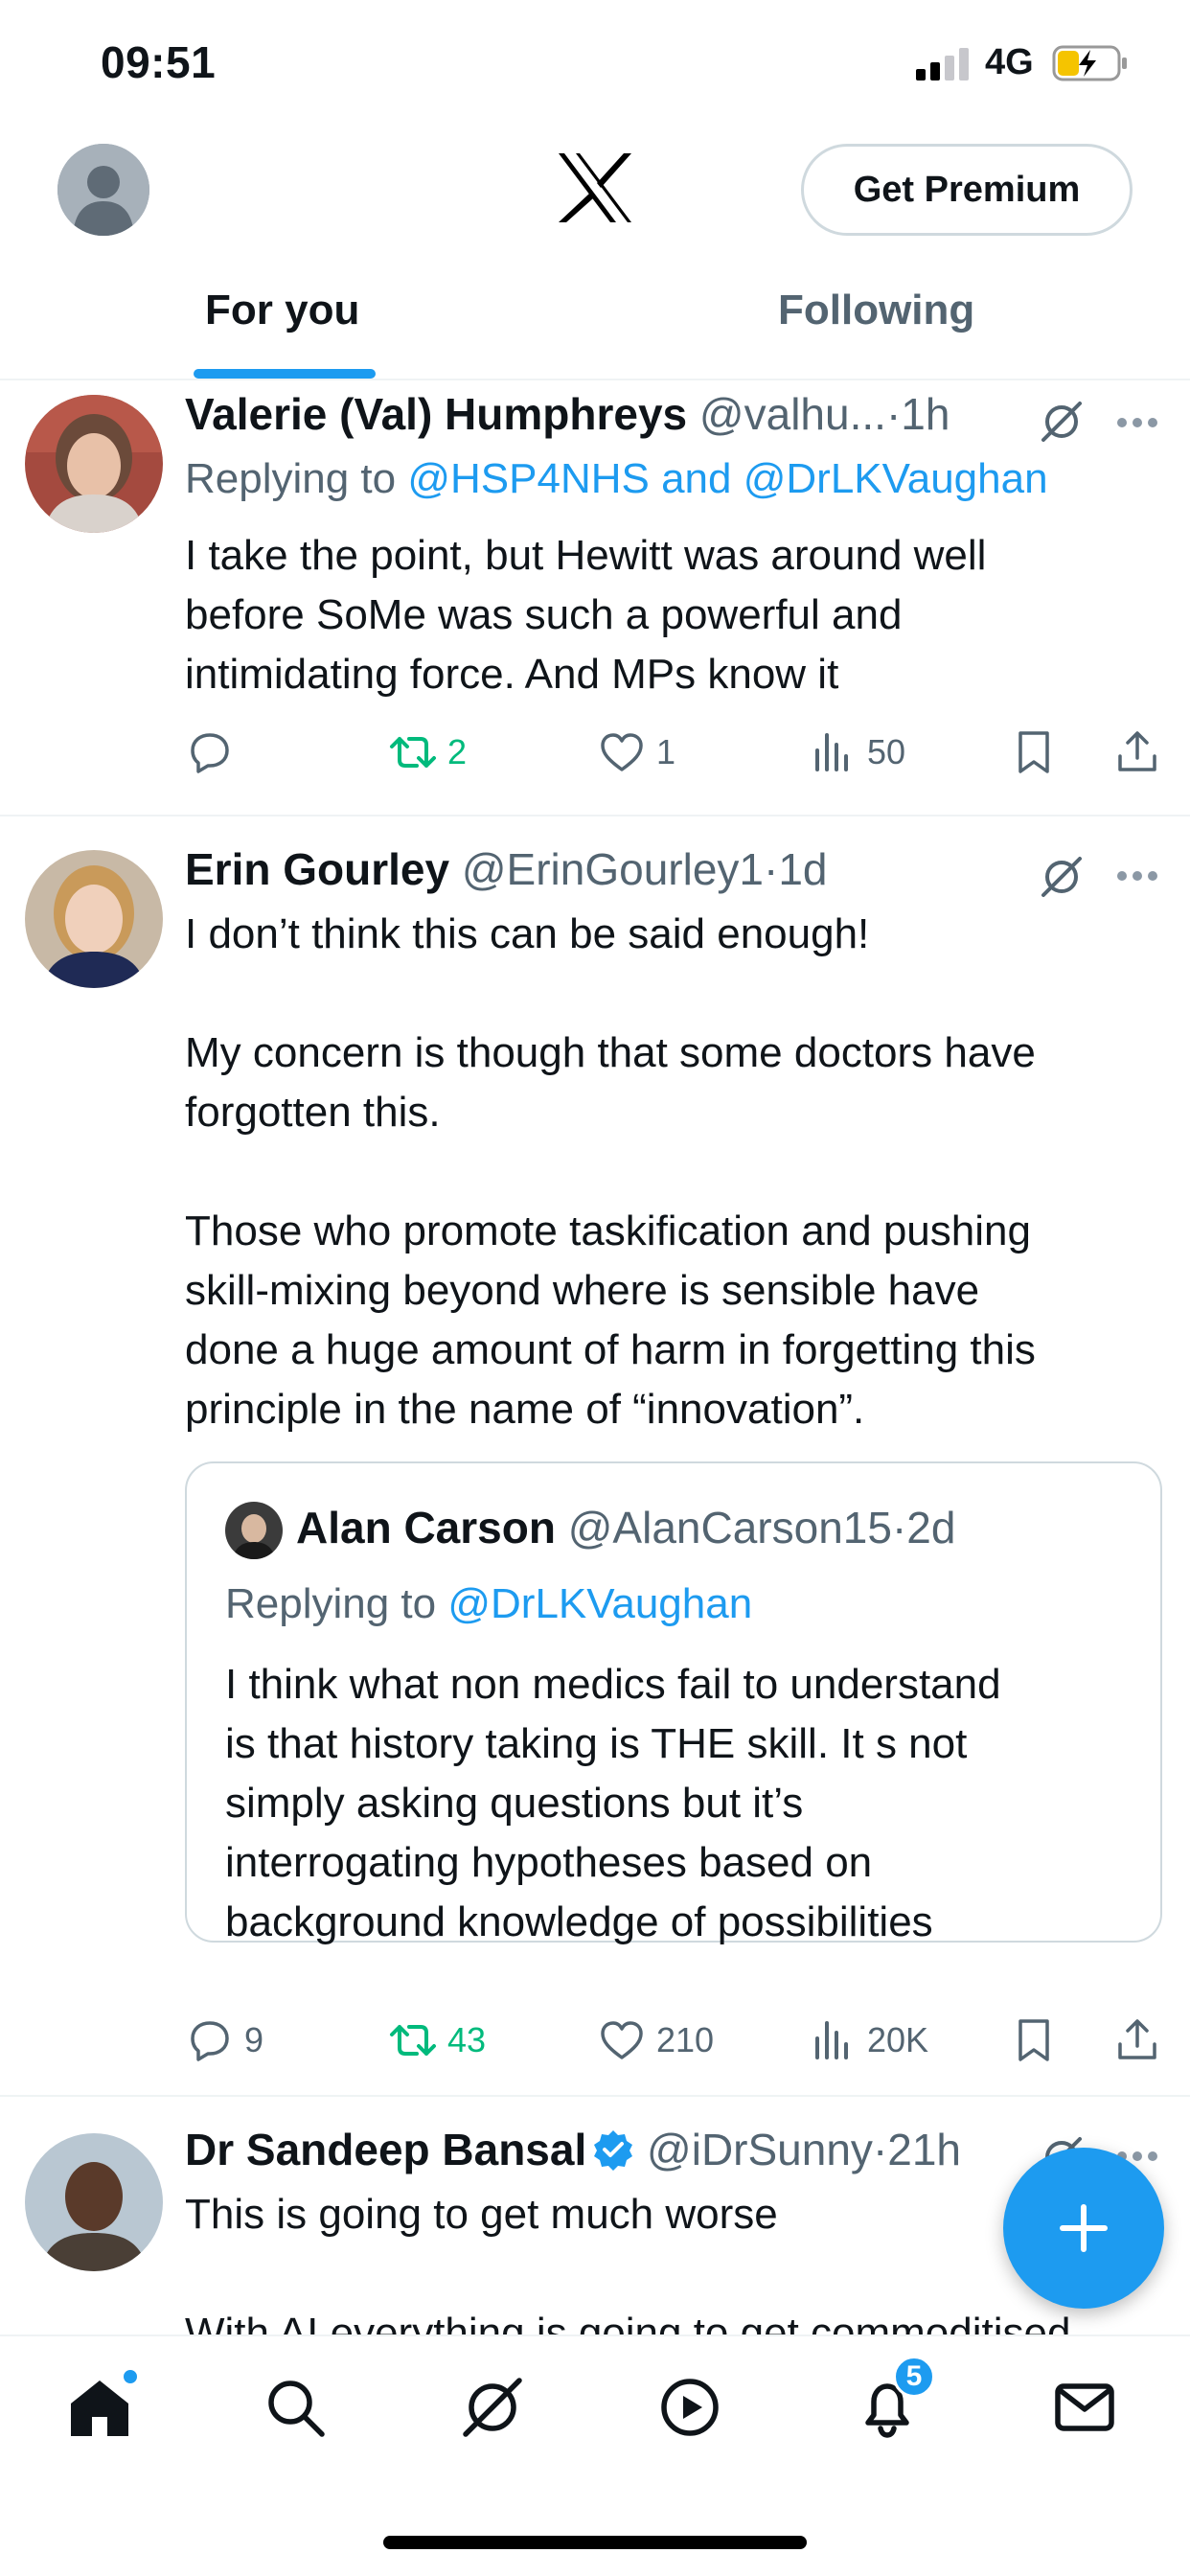 This screenshot has height=2576, width=1190. I want to click on nav-messages, so click(1089, 2411).